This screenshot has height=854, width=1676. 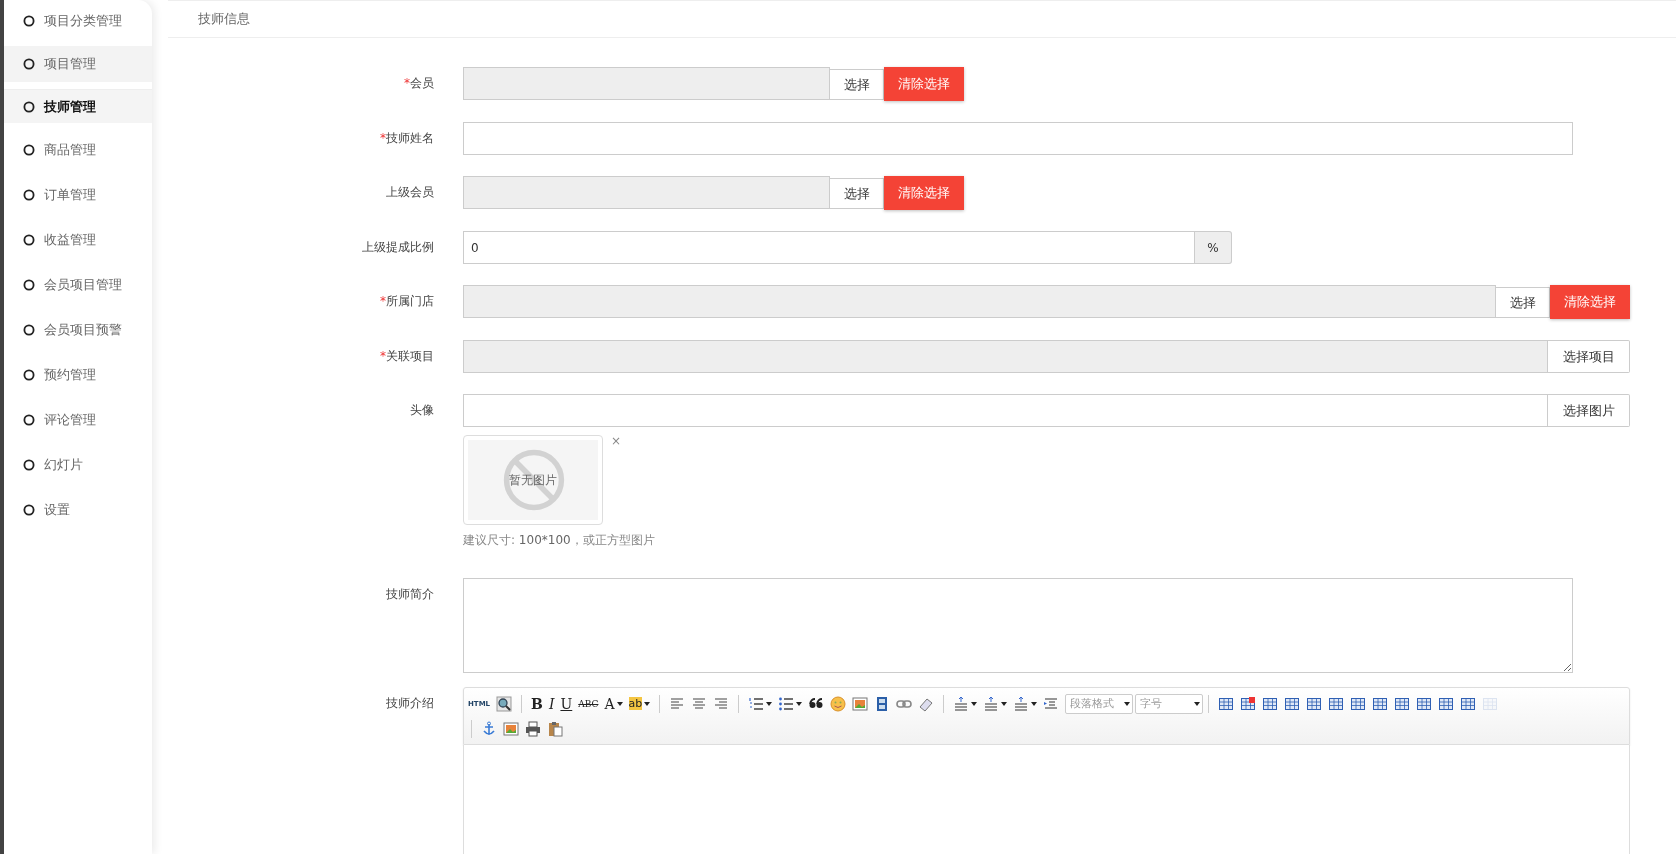 I want to click on sidebar-item: 收益管理, so click(x=78, y=239).